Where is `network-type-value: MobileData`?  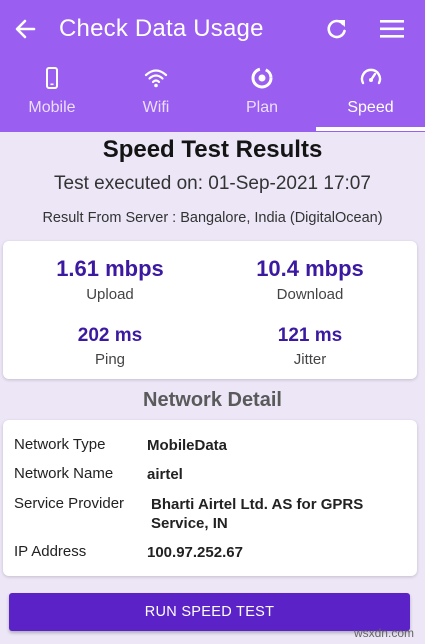 network-type-value: MobileData is located at coordinates (187, 445).